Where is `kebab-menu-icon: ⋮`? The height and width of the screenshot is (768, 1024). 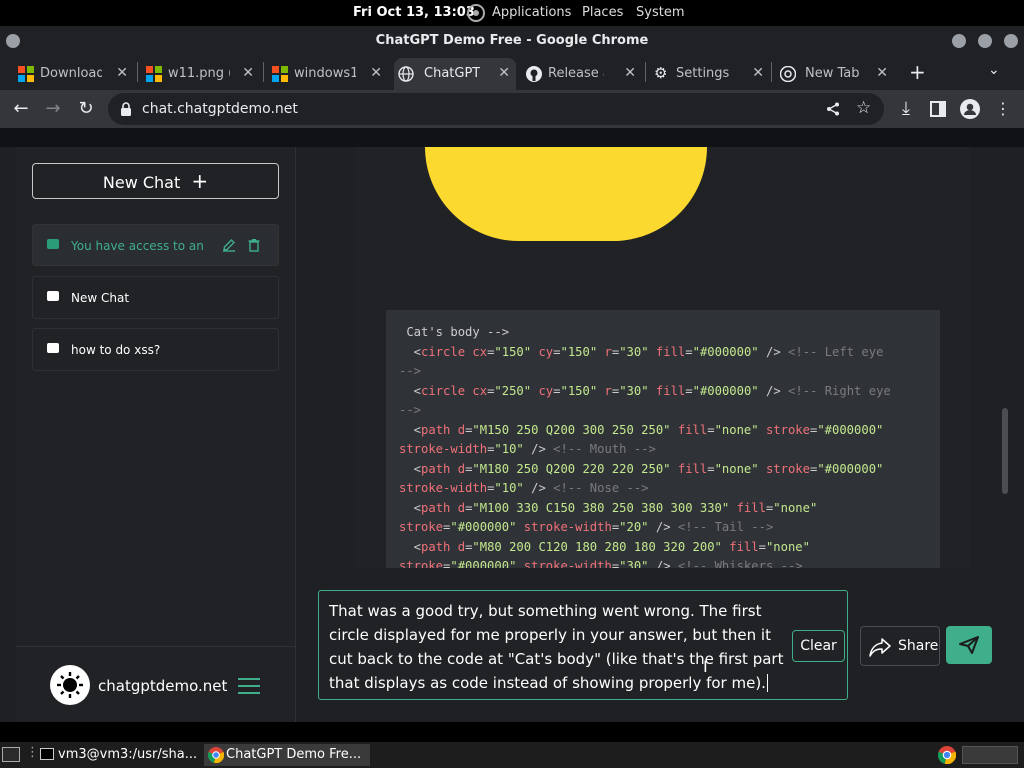
kebab-menu-icon: ⋮ is located at coordinates (1003, 109).